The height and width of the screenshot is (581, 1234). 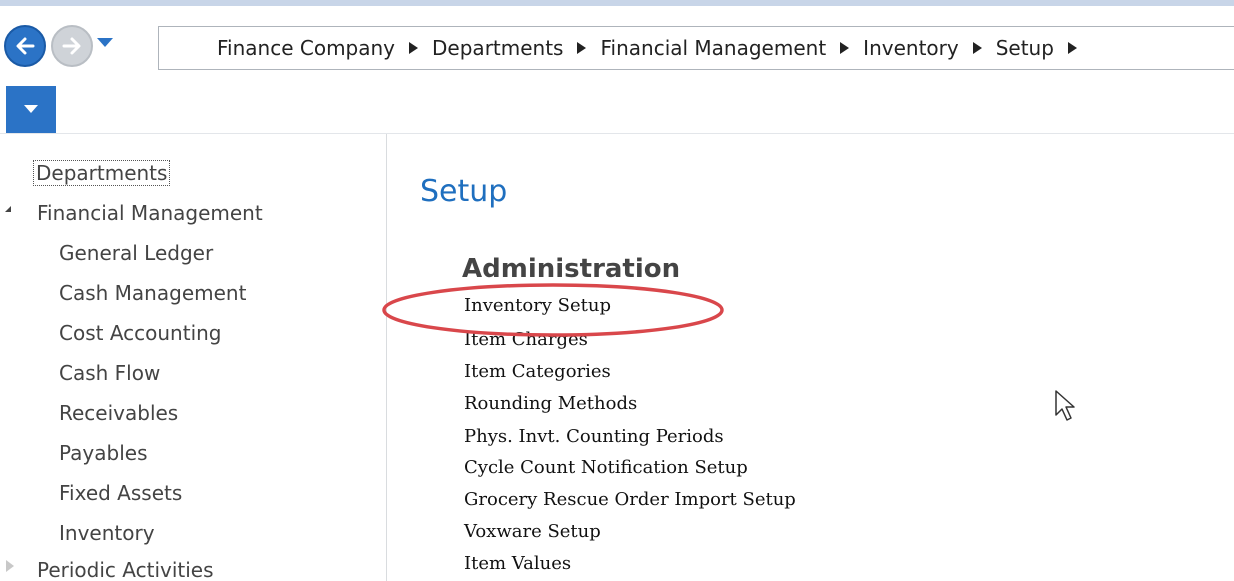 What do you see at coordinates (571, 269) in the screenshot?
I see `section-heading: Administration` at bounding box center [571, 269].